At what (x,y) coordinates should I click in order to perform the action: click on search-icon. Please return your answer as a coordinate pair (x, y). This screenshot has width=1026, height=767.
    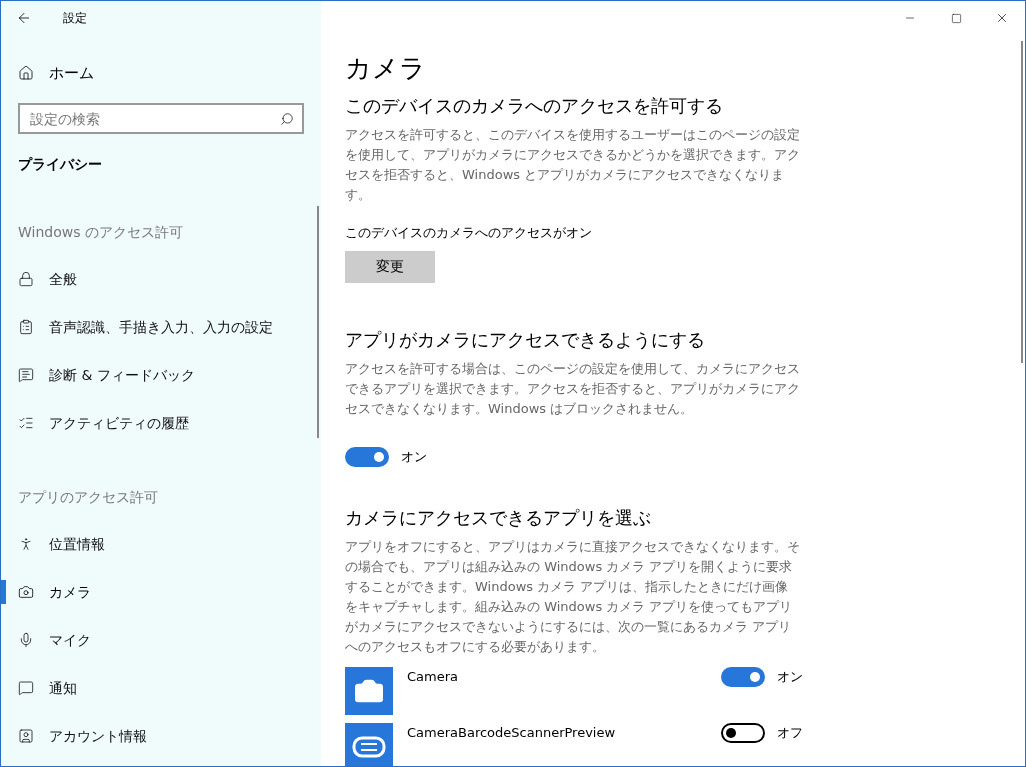
    Looking at the image, I should click on (287, 119).